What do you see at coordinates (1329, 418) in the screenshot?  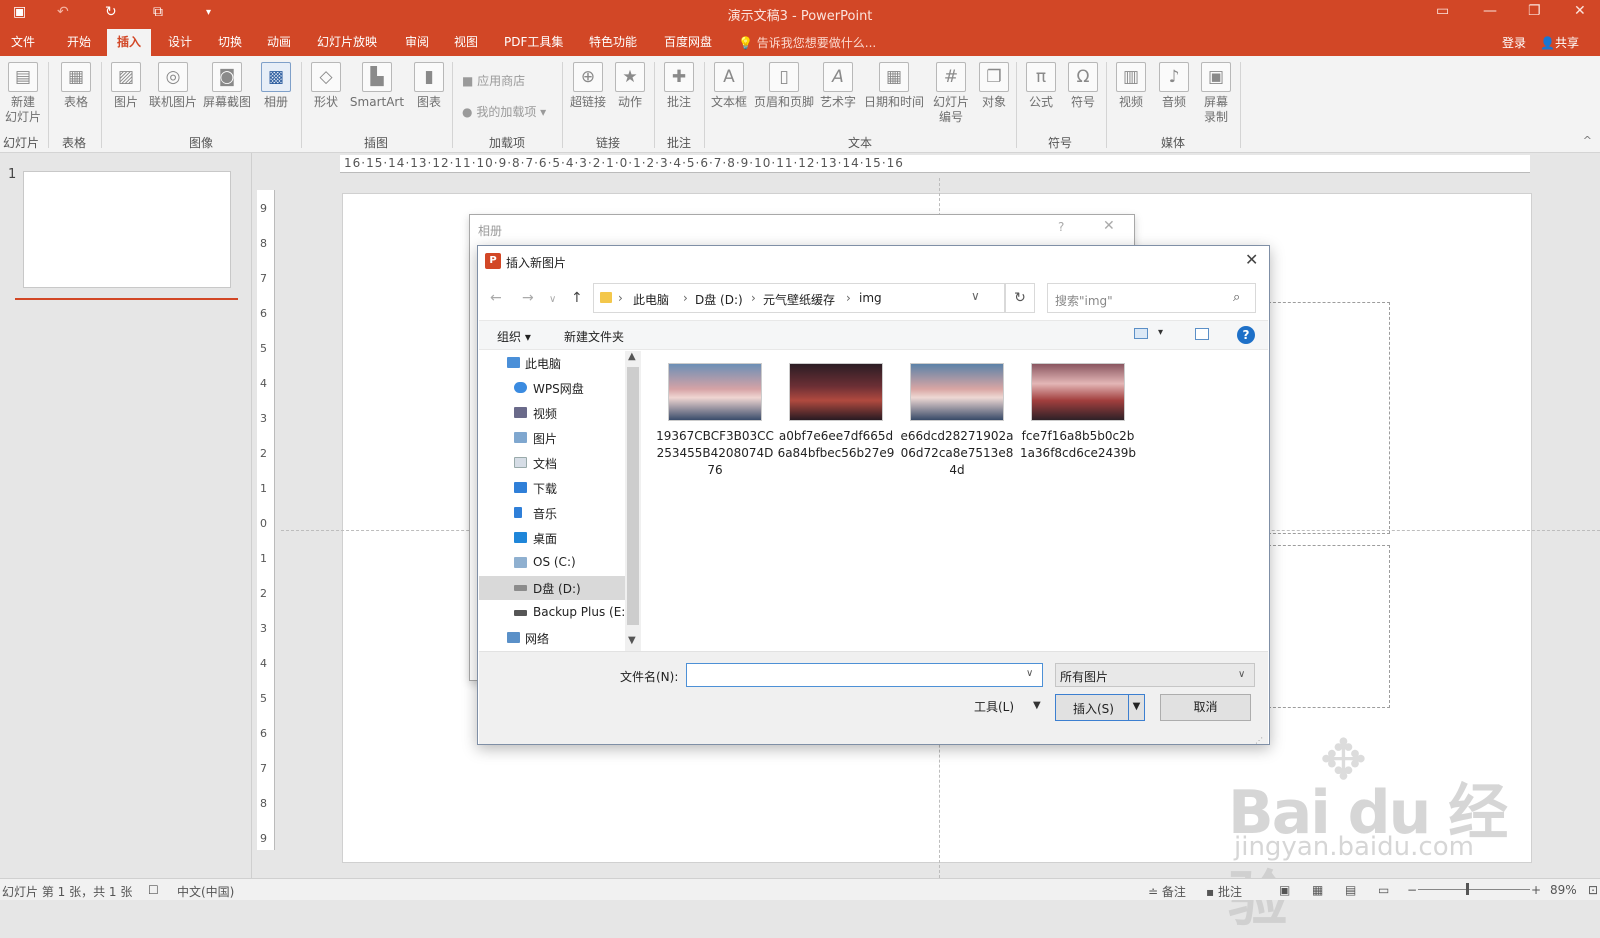 I see `title-placeholder` at bounding box center [1329, 418].